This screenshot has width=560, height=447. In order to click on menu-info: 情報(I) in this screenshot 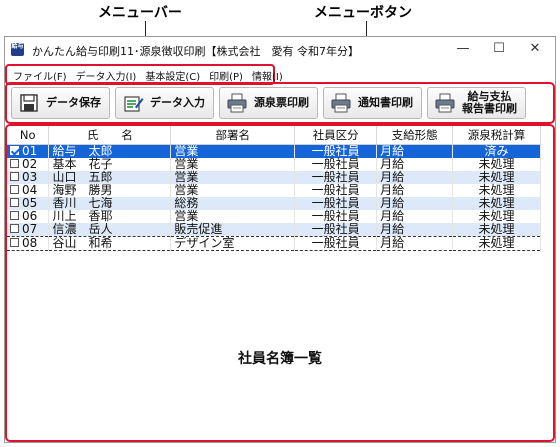, I will do `click(268, 74)`.